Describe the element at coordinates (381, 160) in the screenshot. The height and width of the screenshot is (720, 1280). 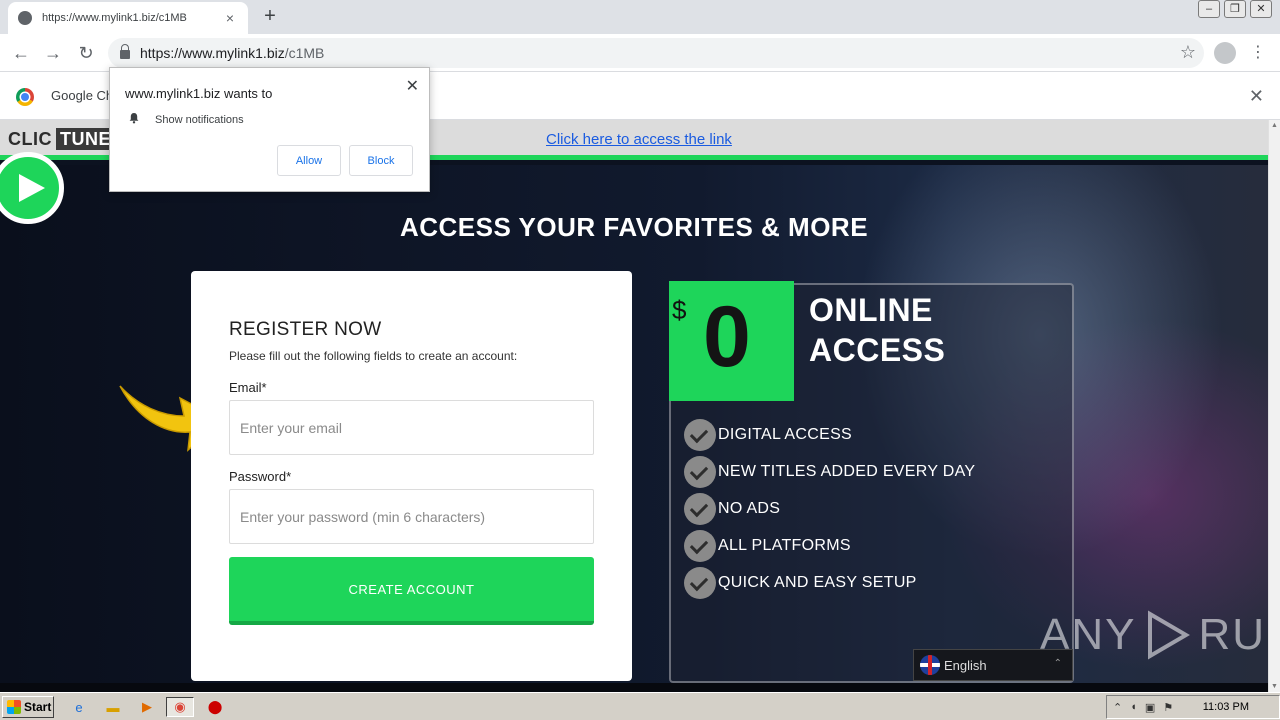
I see `block-button: Block` at that location.